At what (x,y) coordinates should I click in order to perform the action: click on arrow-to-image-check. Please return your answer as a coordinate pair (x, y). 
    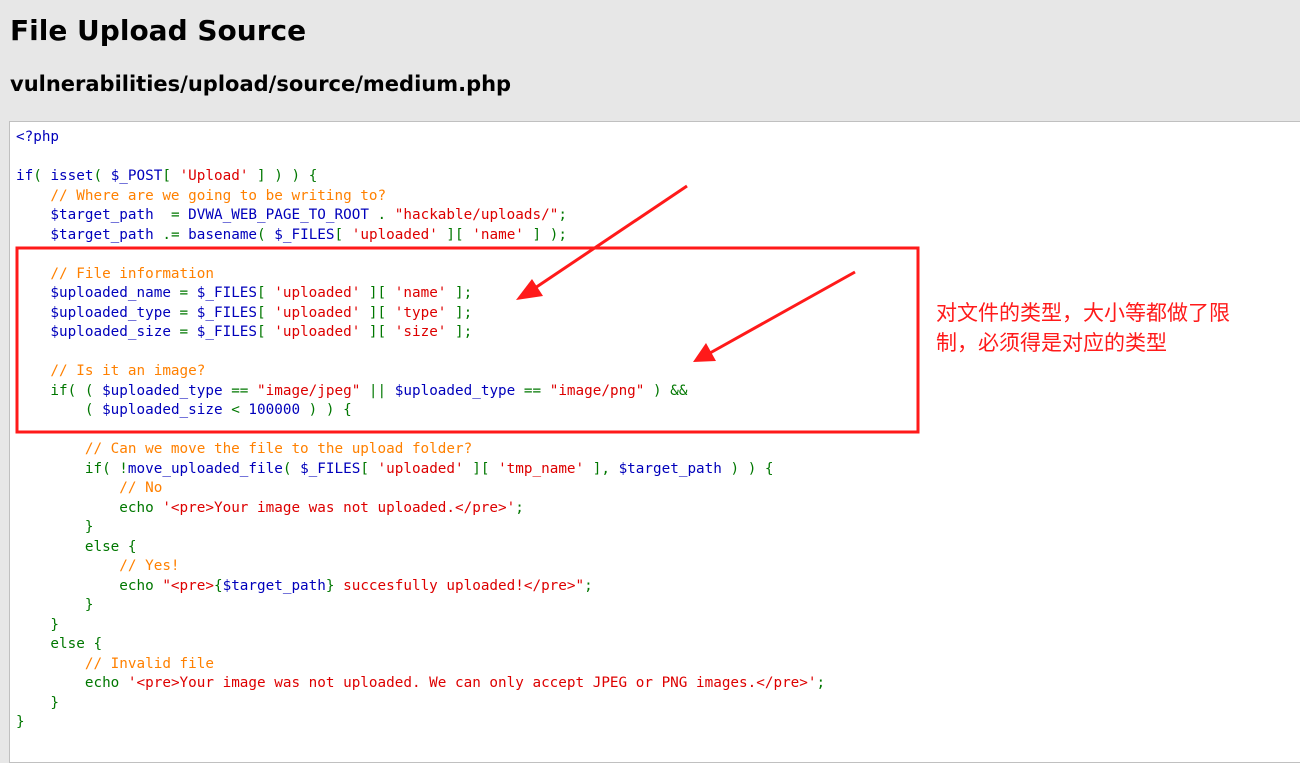
    Looking at the image, I should click on (774, 316).